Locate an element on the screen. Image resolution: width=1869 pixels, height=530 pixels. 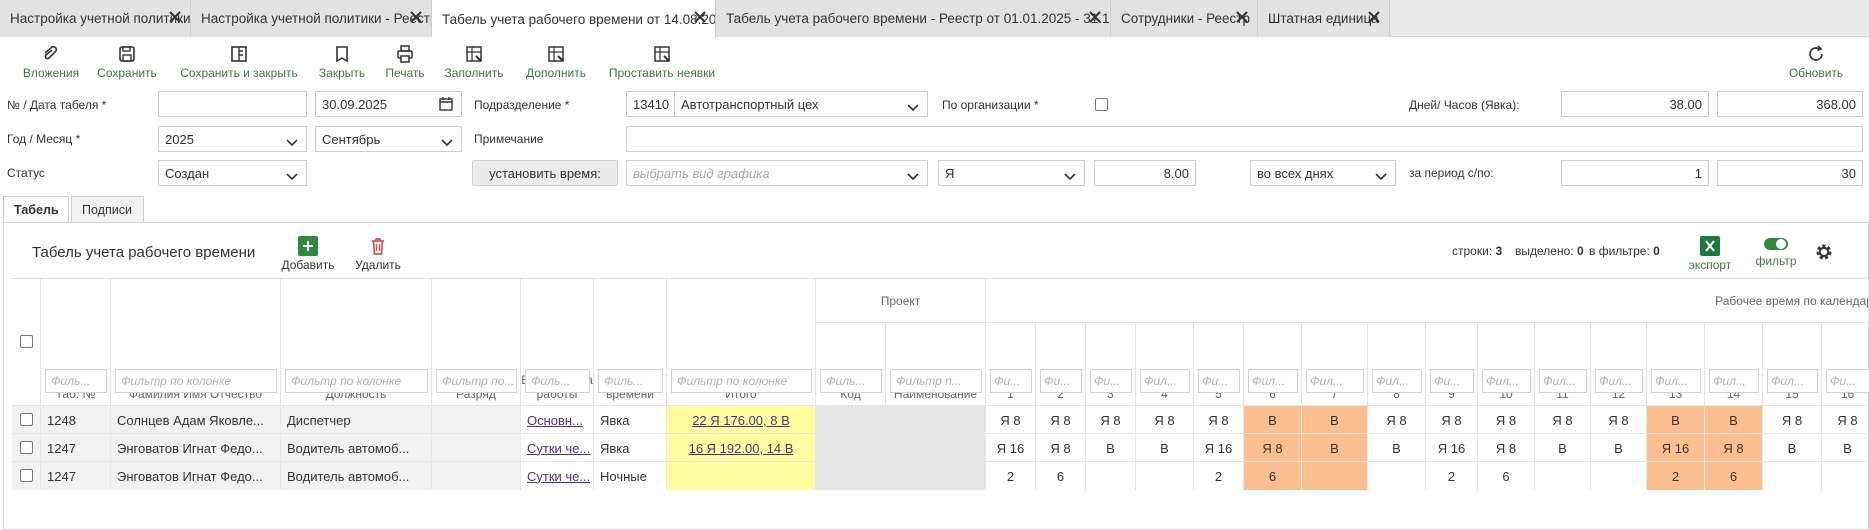
day-cell-9: 2 is located at coordinates (1452, 476).